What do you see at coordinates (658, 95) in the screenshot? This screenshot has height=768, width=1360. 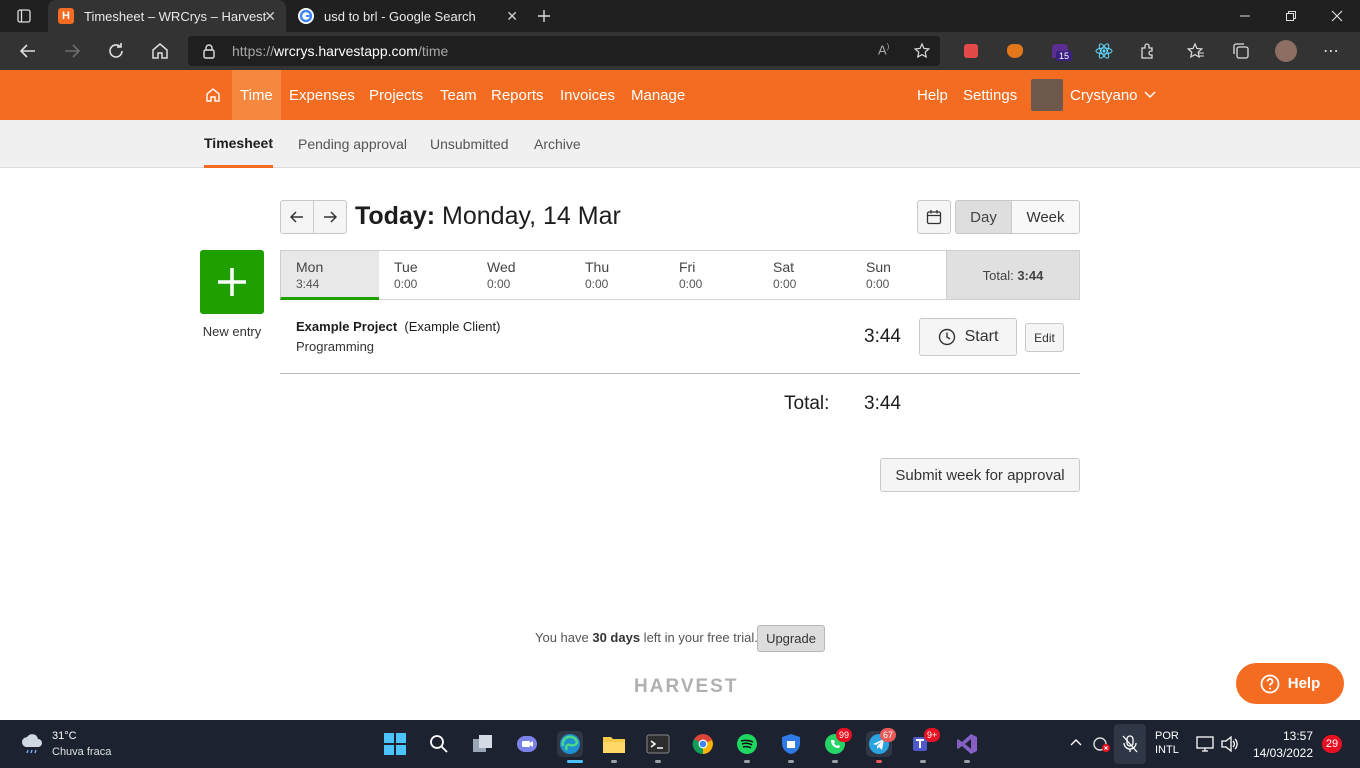 I see `nav-manage: Manage` at bounding box center [658, 95].